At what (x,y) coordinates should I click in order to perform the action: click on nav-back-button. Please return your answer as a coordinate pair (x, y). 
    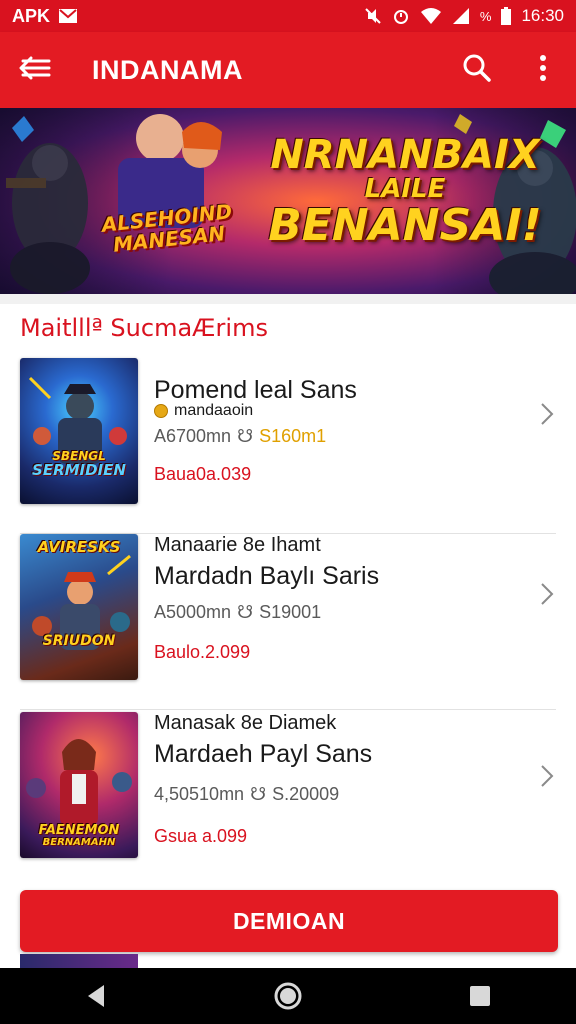
    Looking at the image, I should click on (96, 996).